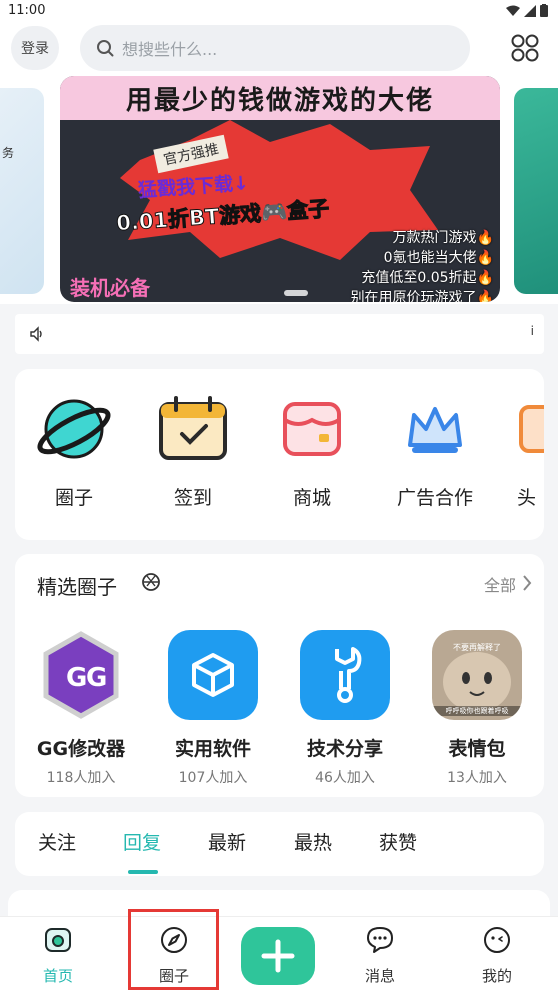  Describe the element at coordinates (497, 955) in the screenshot. I see `nav-profile: 我的` at that location.